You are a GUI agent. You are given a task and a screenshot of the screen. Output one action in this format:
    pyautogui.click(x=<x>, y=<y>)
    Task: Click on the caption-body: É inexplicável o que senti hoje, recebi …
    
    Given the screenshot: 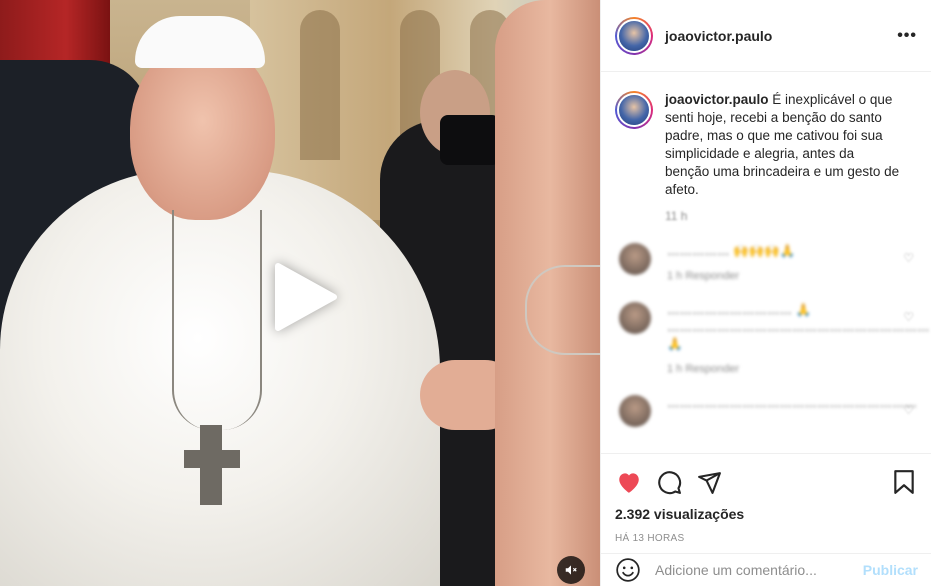 What is the action you would take?
    pyautogui.click(x=782, y=144)
    